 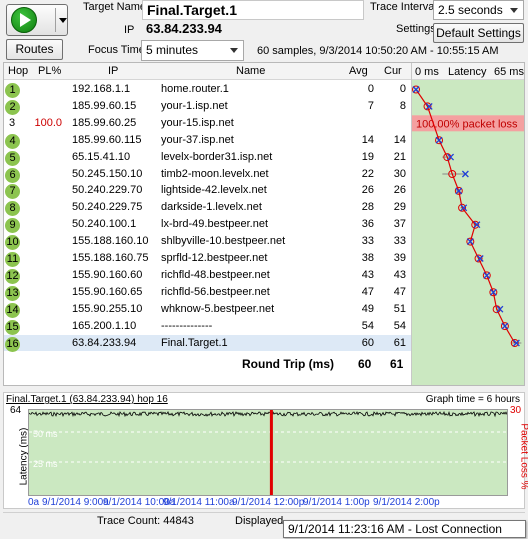 I want to click on col-name: Name, so click(x=250, y=71).